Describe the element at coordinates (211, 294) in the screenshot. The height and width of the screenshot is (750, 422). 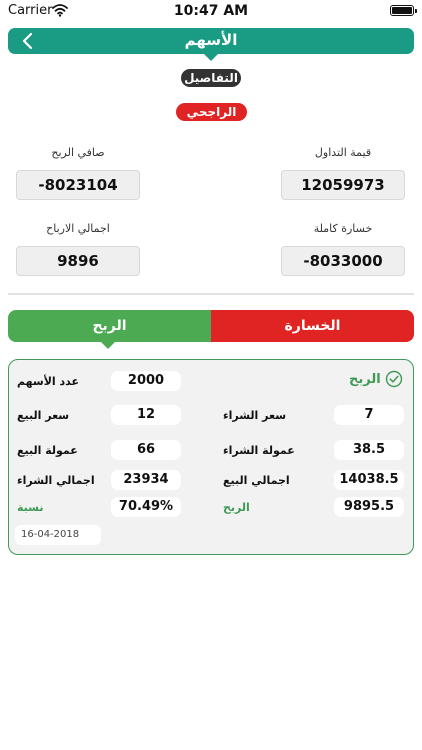
I see `divider` at that location.